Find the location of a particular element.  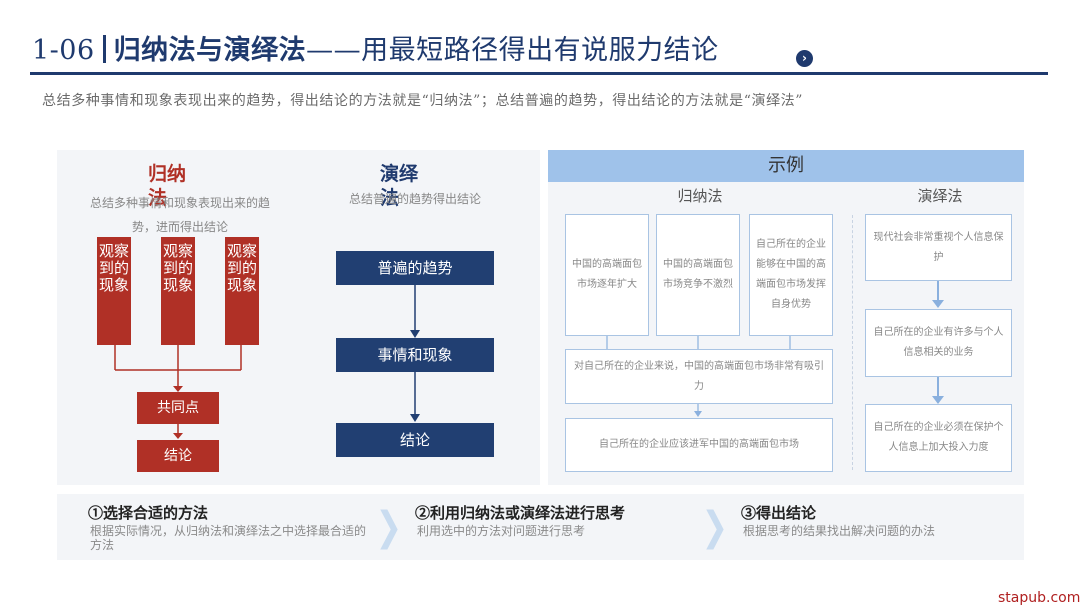

page-title: 1-06 归纳法与演绎法——用最短路径得出有说服力结论 is located at coordinates (375, 47).